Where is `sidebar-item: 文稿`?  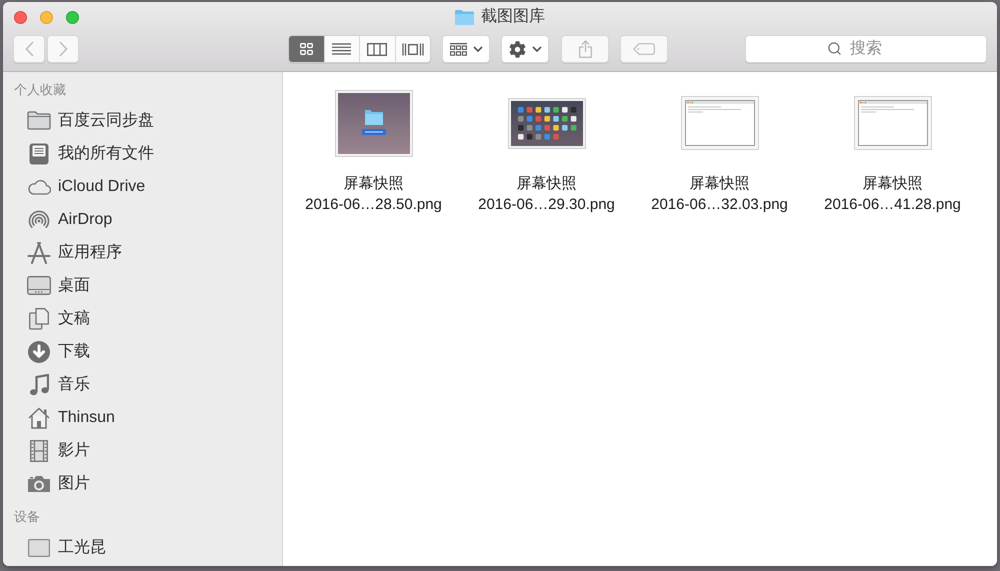
sidebar-item: 文稿 is located at coordinates (142, 318).